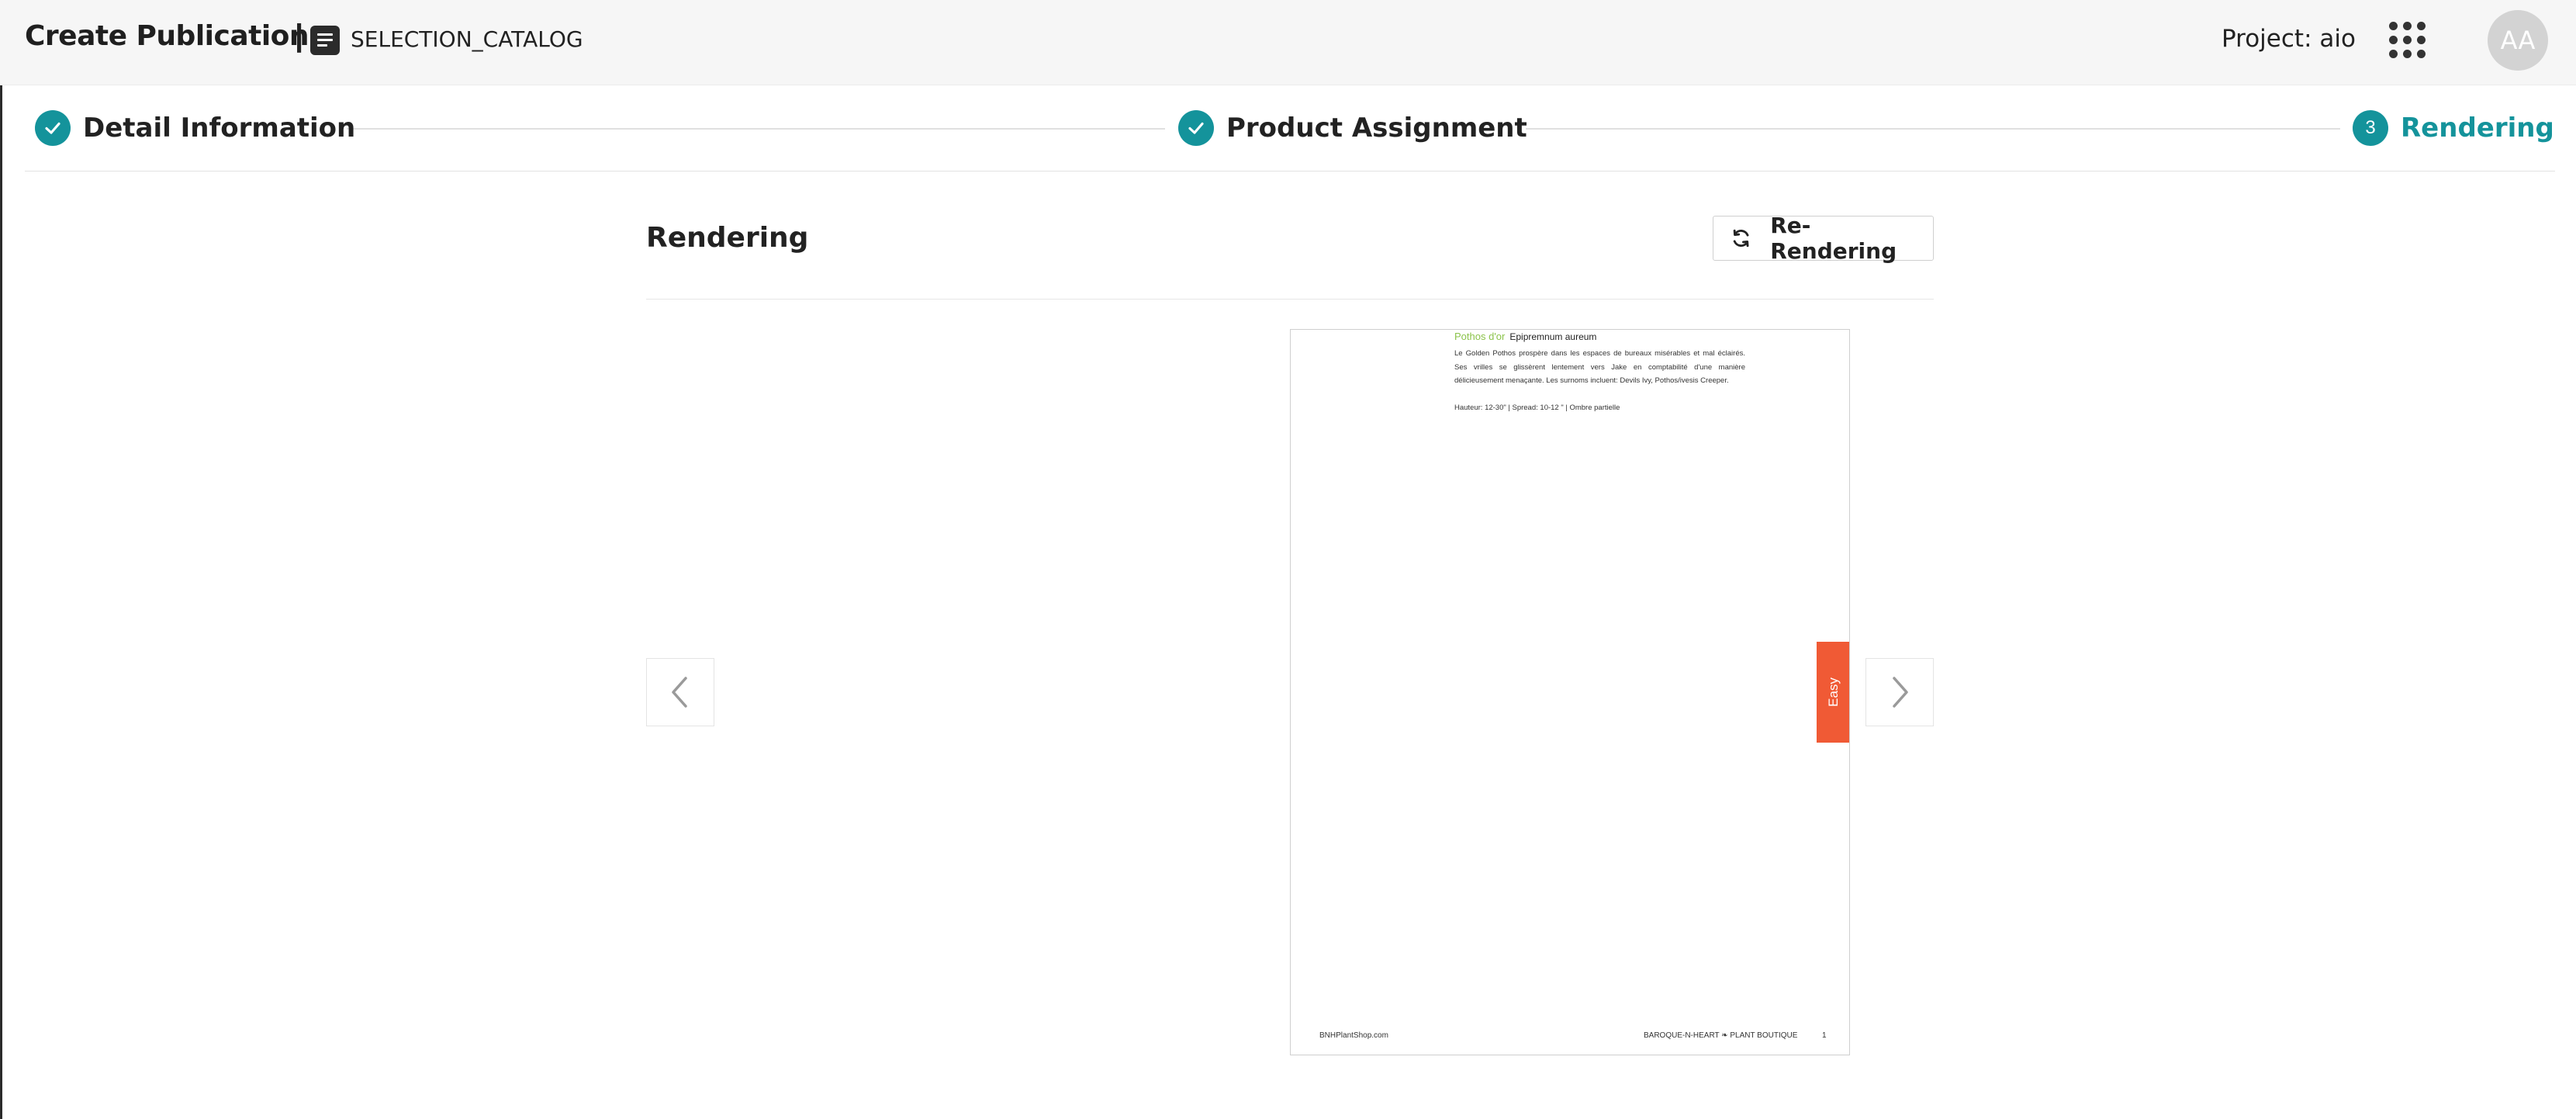 This screenshot has height=1119, width=2576. I want to click on page-footer-website: BNHPlantShop.com, so click(1353, 1035).